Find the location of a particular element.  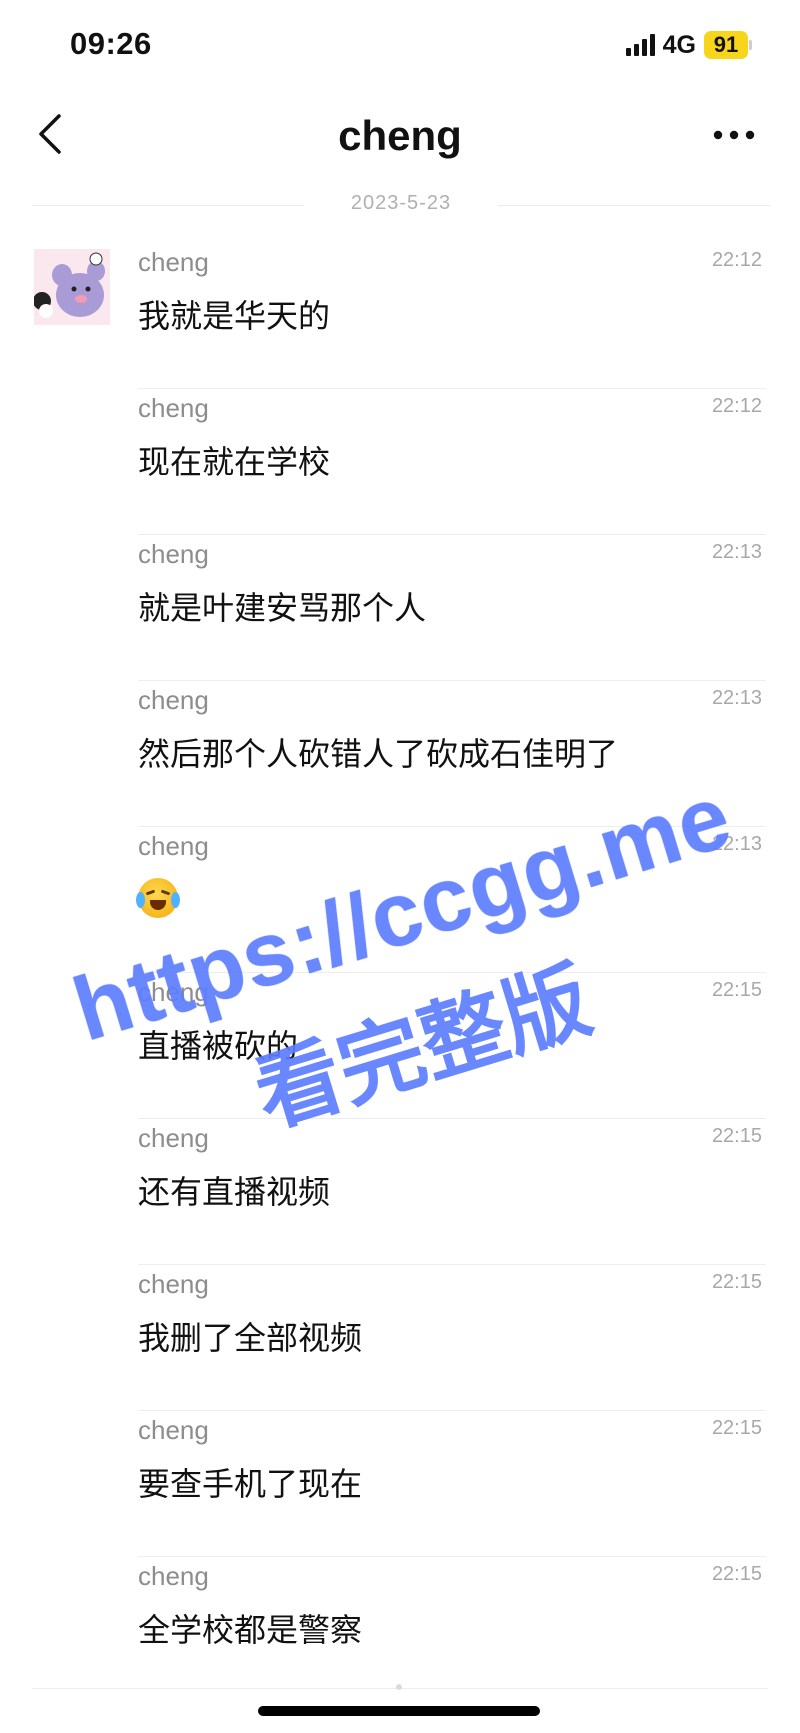

message-item: cheng 22:15 还有直播视频 is located at coordinates (400, 1194).